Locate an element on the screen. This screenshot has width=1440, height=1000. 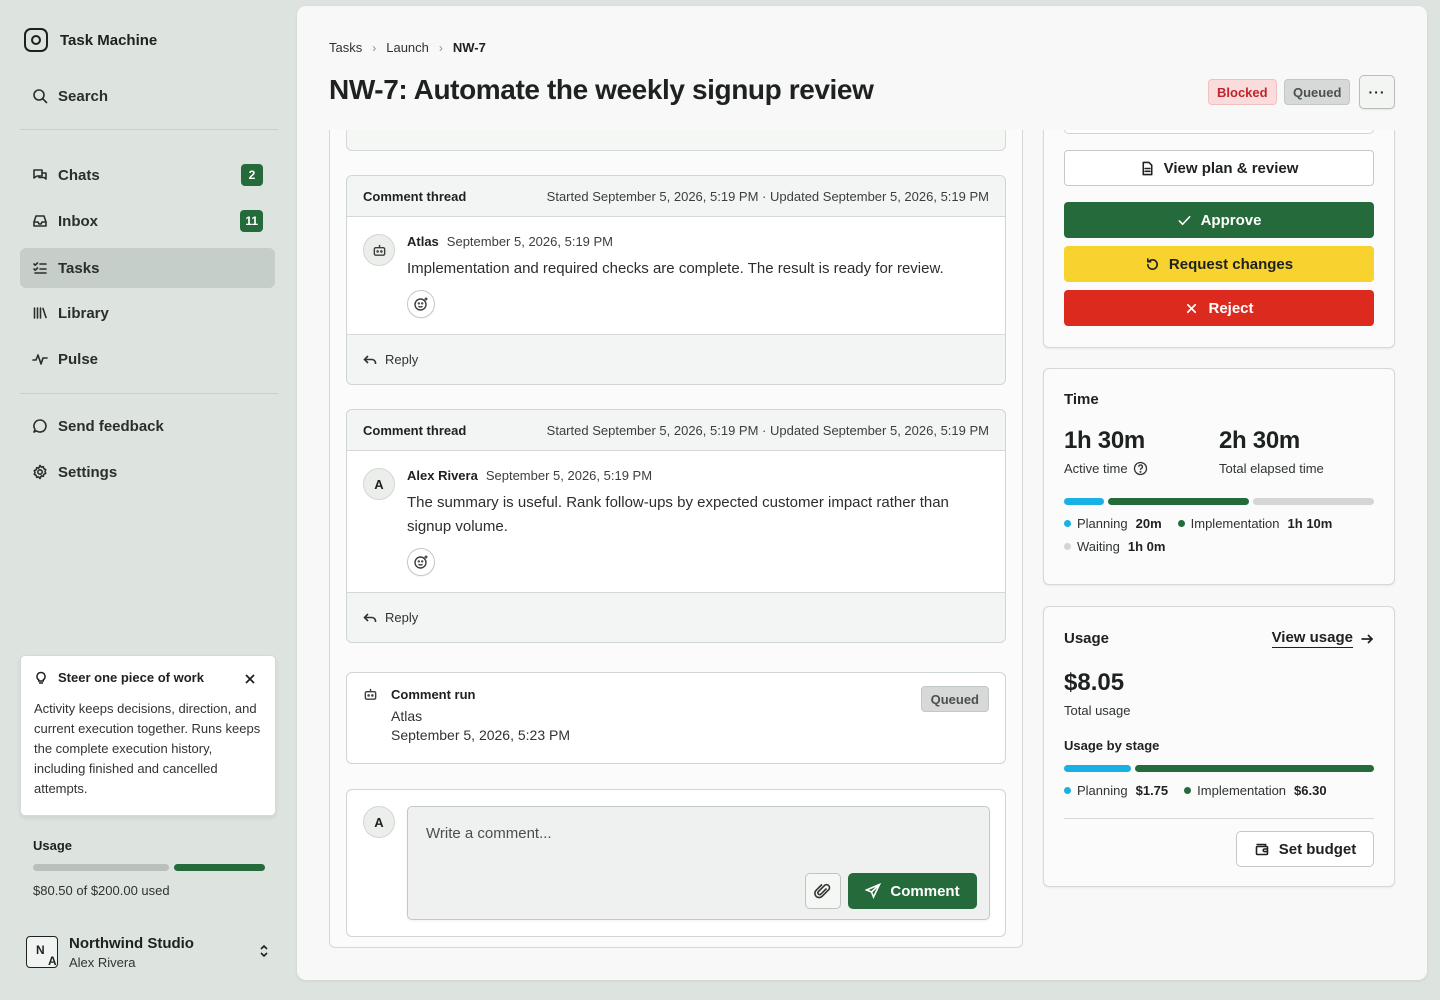
sidebar-usage-bar is located at coordinates (149, 867).